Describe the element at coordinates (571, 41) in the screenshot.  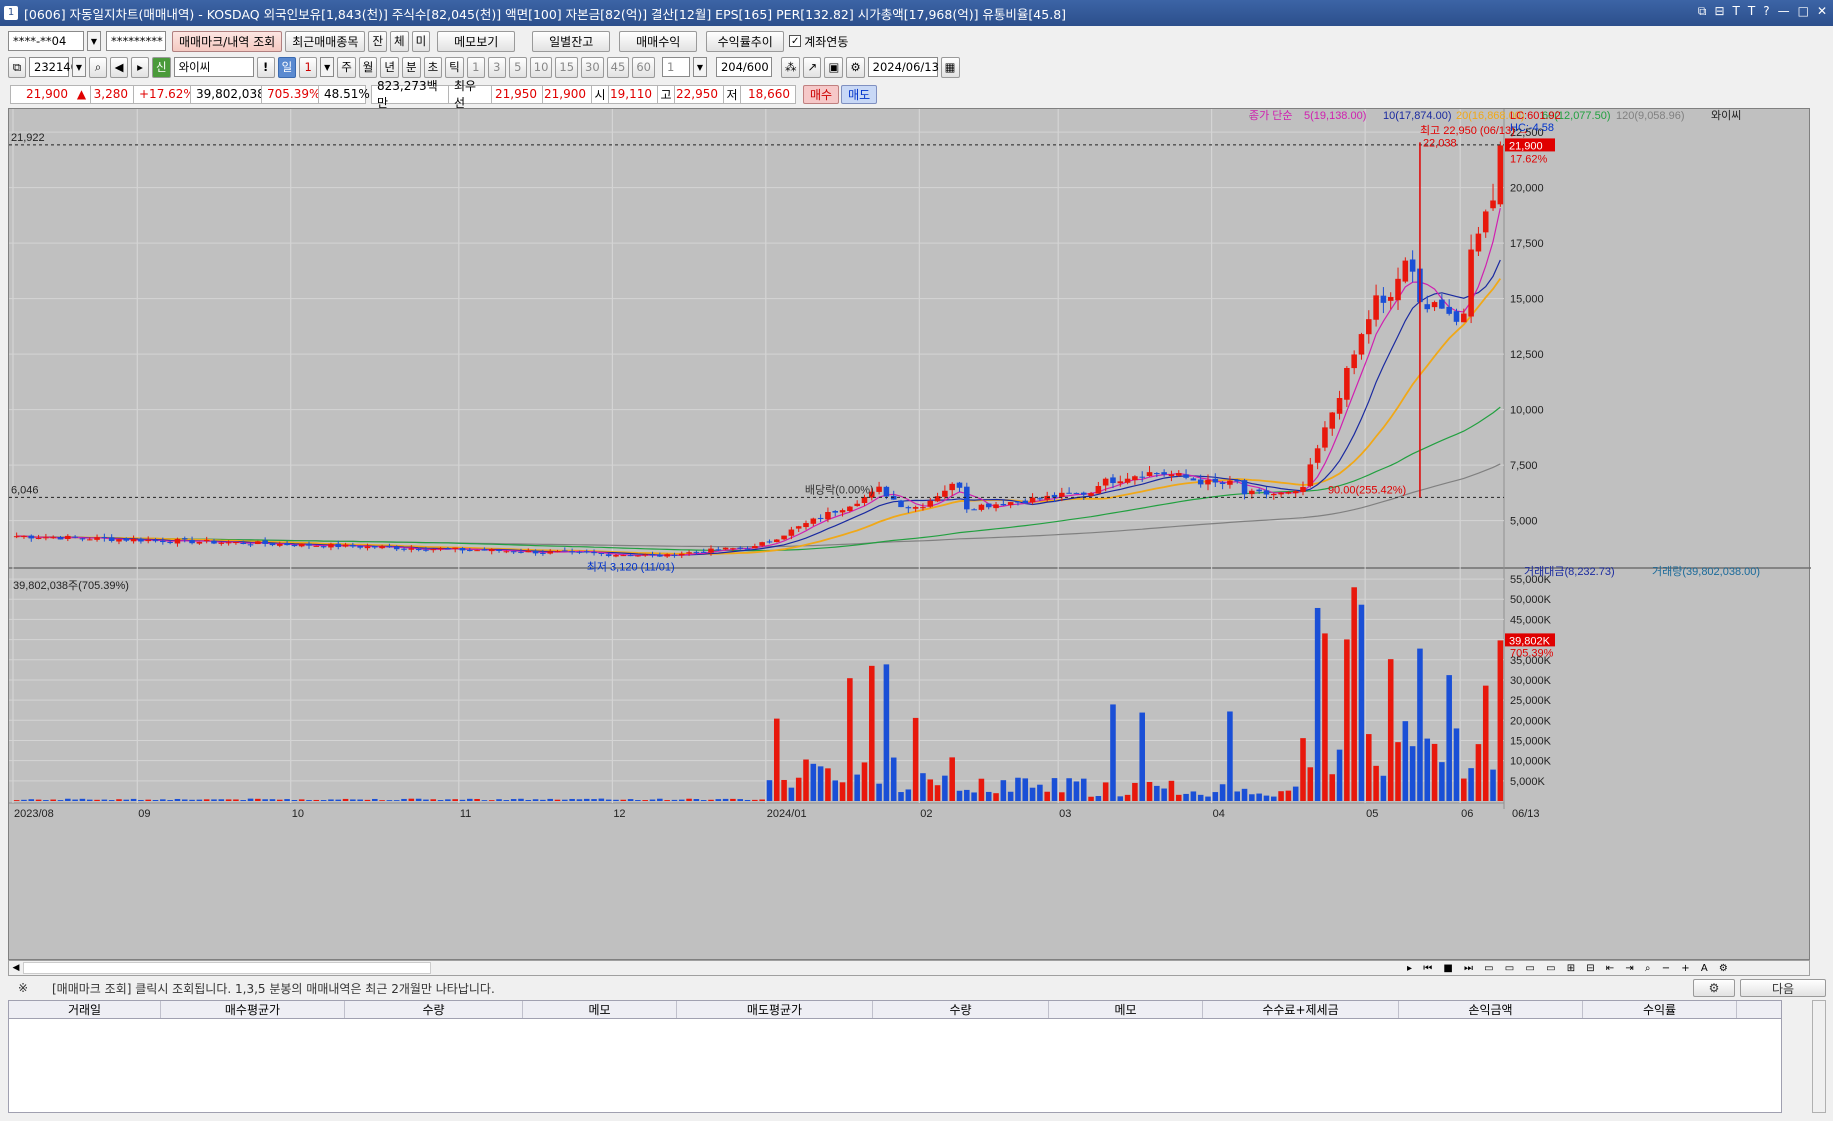
I see `daily-balance-button: 일별잔고` at that location.